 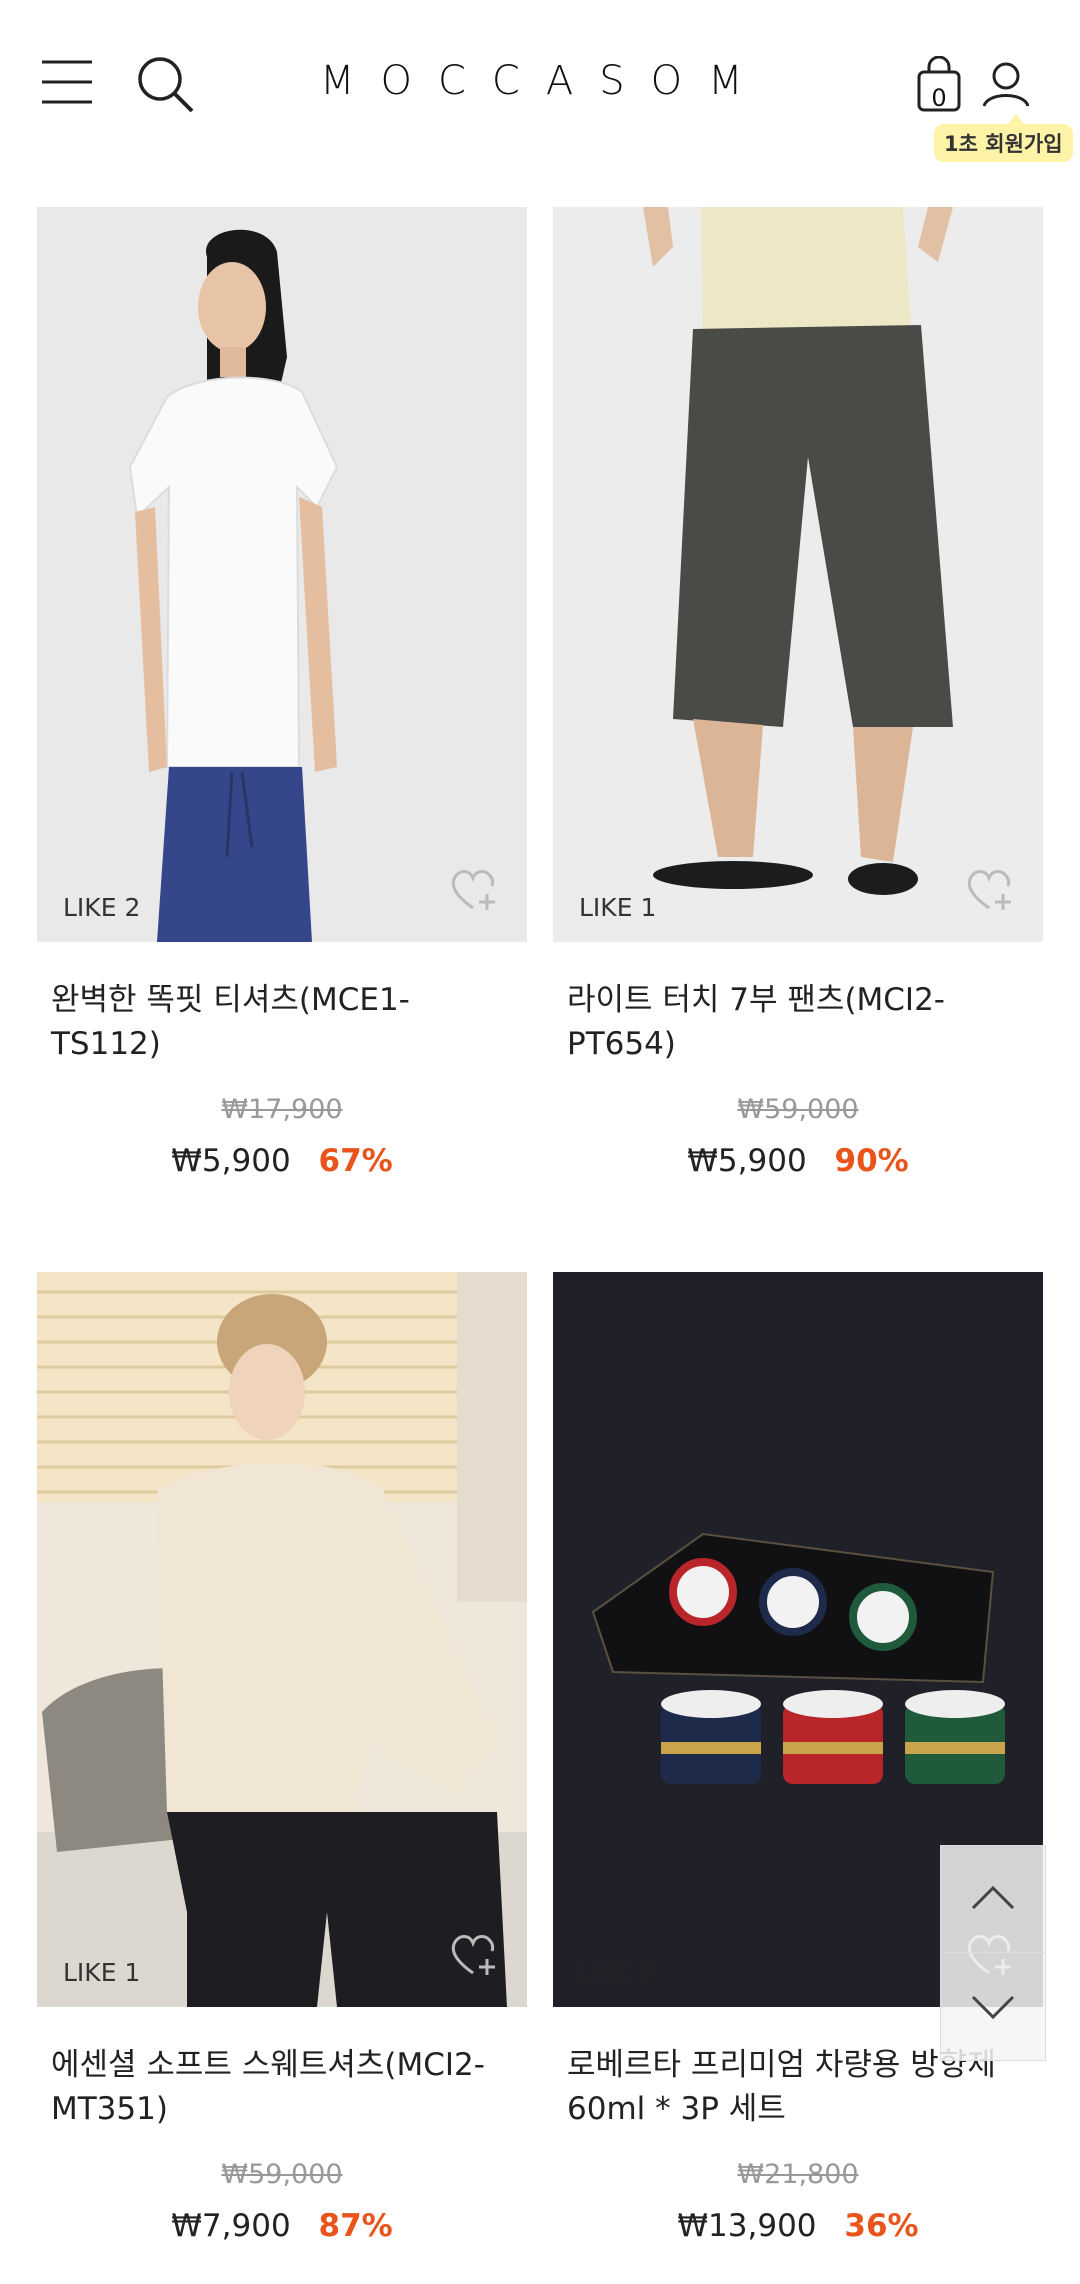 I want to click on like-count: LIKE 2, so click(x=102, y=907).